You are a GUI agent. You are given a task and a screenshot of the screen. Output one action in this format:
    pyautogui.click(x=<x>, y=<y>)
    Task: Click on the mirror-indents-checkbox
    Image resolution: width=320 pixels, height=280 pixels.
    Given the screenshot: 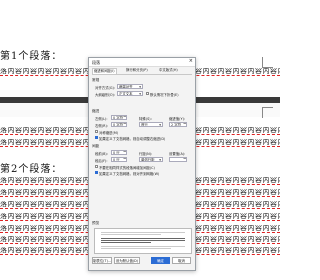 What is the action you would take?
    pyautogui.click(x=96, y=131)
    